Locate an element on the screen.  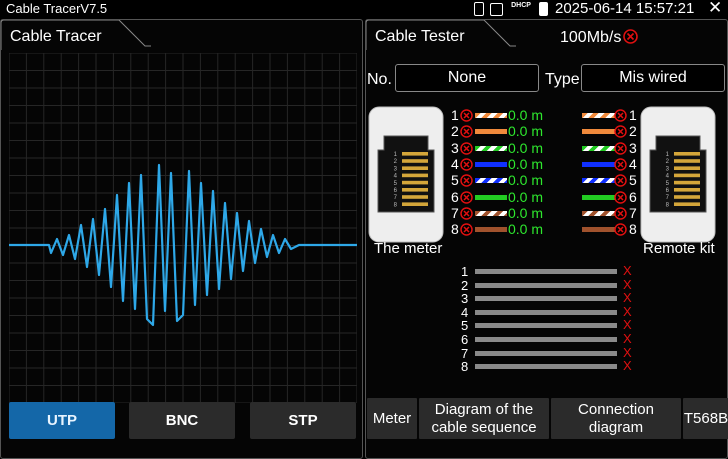
remote-wire-pin: 8 is located at coordinates (633, 229).